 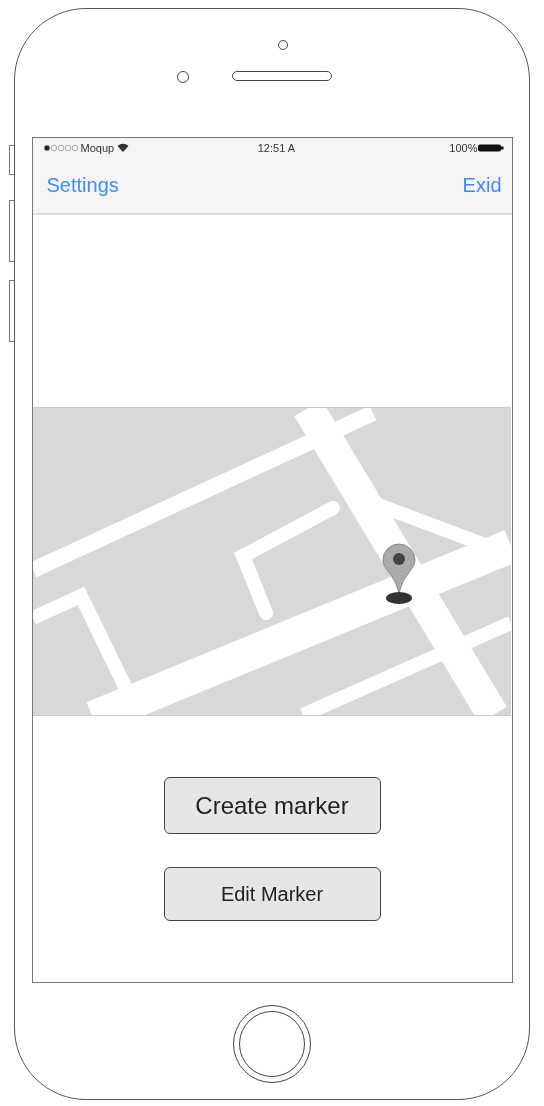 What do you see at coordinates (398, 574) in the screenshot?
I see `map-pin-icon` at bounding box center [398, 574].